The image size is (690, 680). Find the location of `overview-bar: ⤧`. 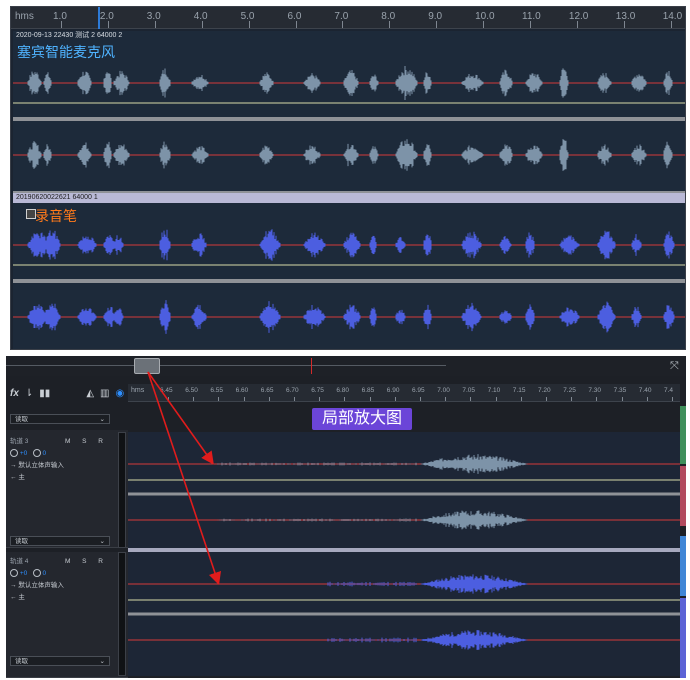

overview-bar: ⤧ is located at coordinates (346, 366).